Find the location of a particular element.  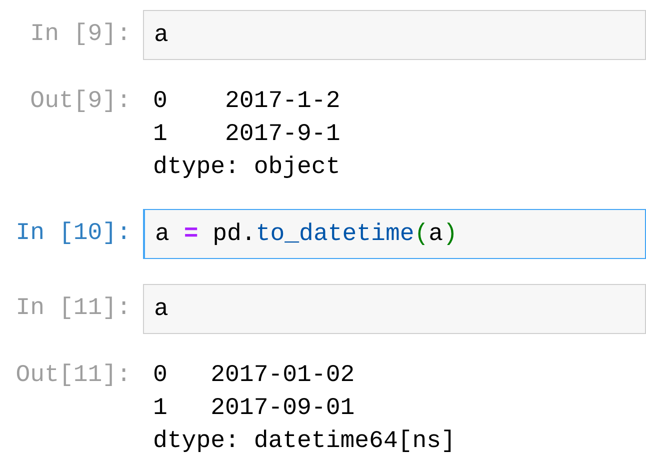

output-line: 0 2017-1-2 is located at coordinates (246, 102).